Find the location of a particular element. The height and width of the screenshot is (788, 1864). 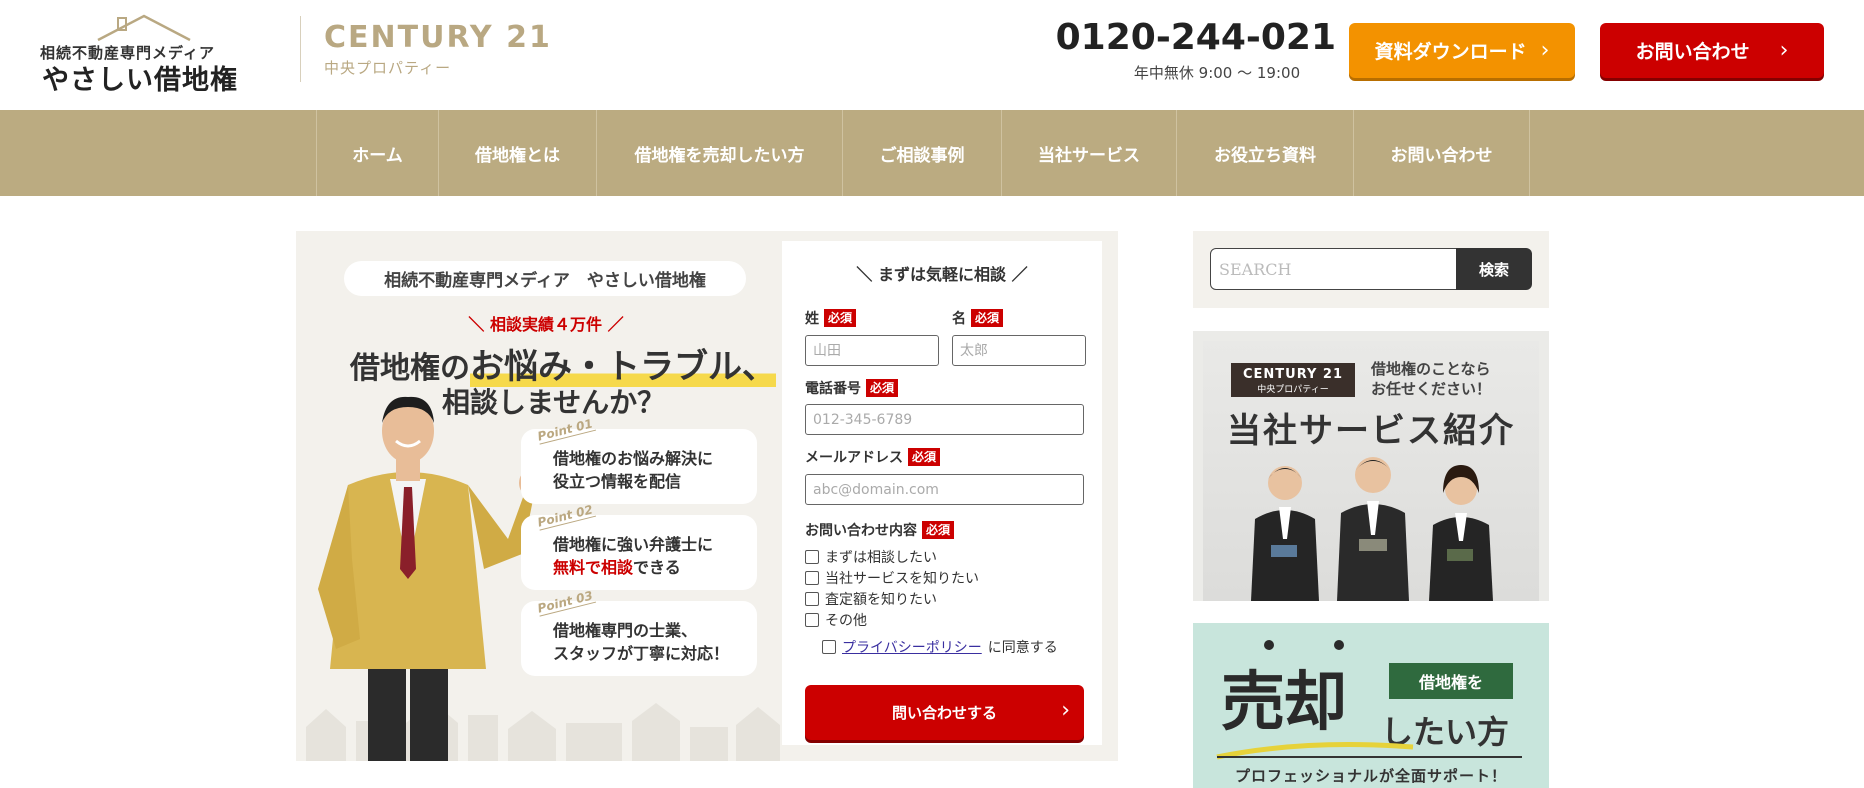

nav-item-label: お問い合わせ is located at coordinates (1441, 155).